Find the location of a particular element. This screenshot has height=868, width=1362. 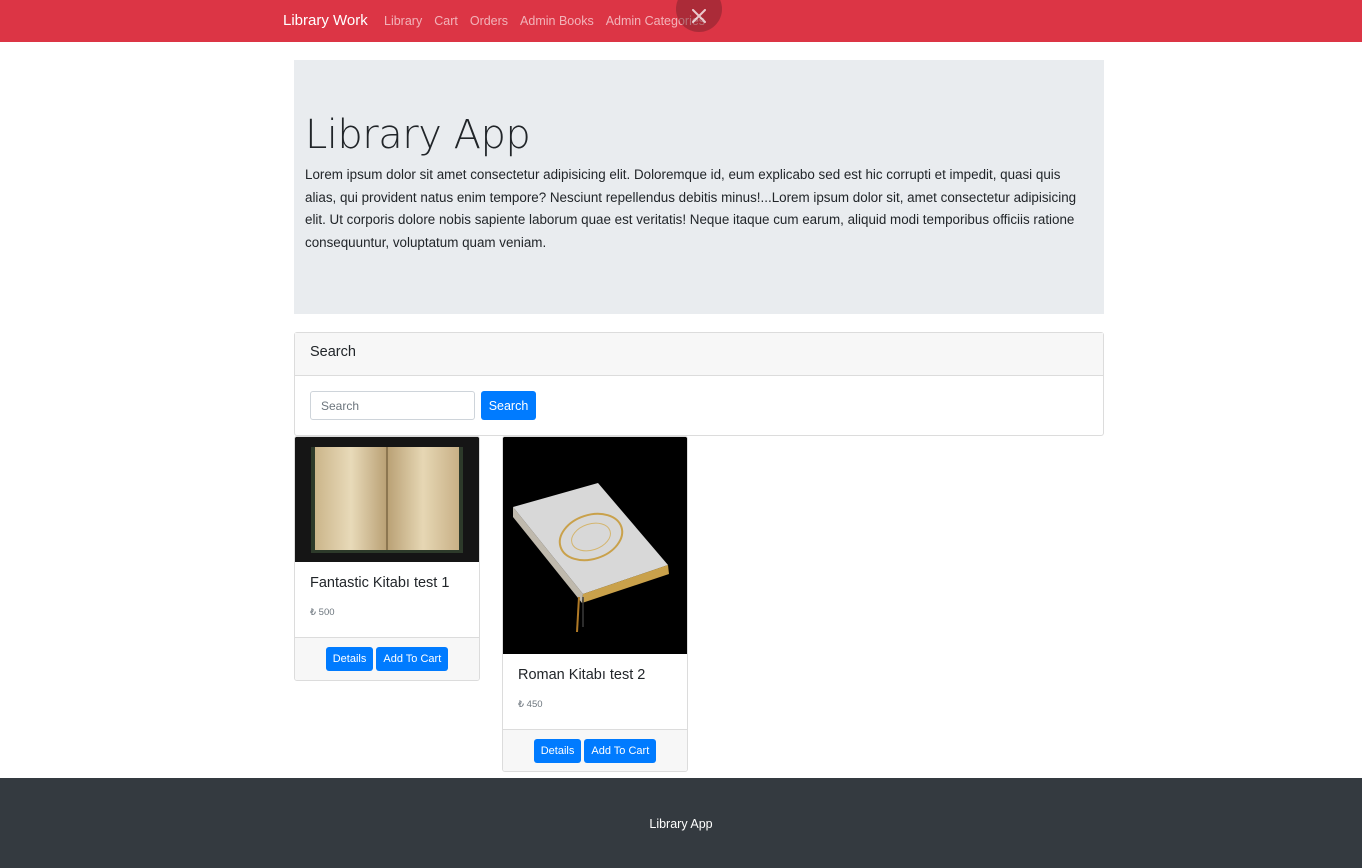

book-price: ₺ 450 is located at coordinates (530, 704).